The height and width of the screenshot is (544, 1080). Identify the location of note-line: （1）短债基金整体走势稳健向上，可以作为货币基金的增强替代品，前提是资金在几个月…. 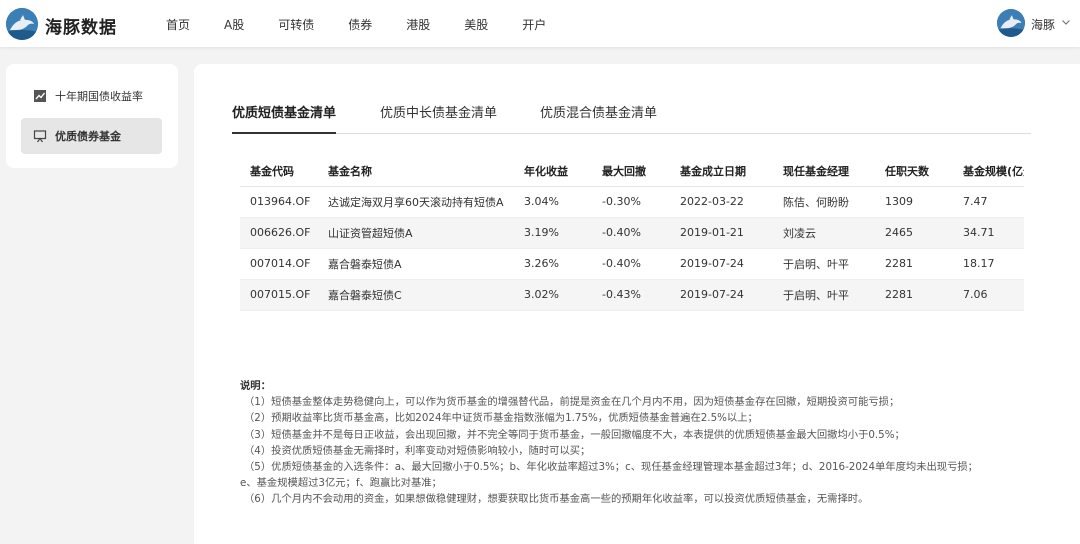
(572, 402).